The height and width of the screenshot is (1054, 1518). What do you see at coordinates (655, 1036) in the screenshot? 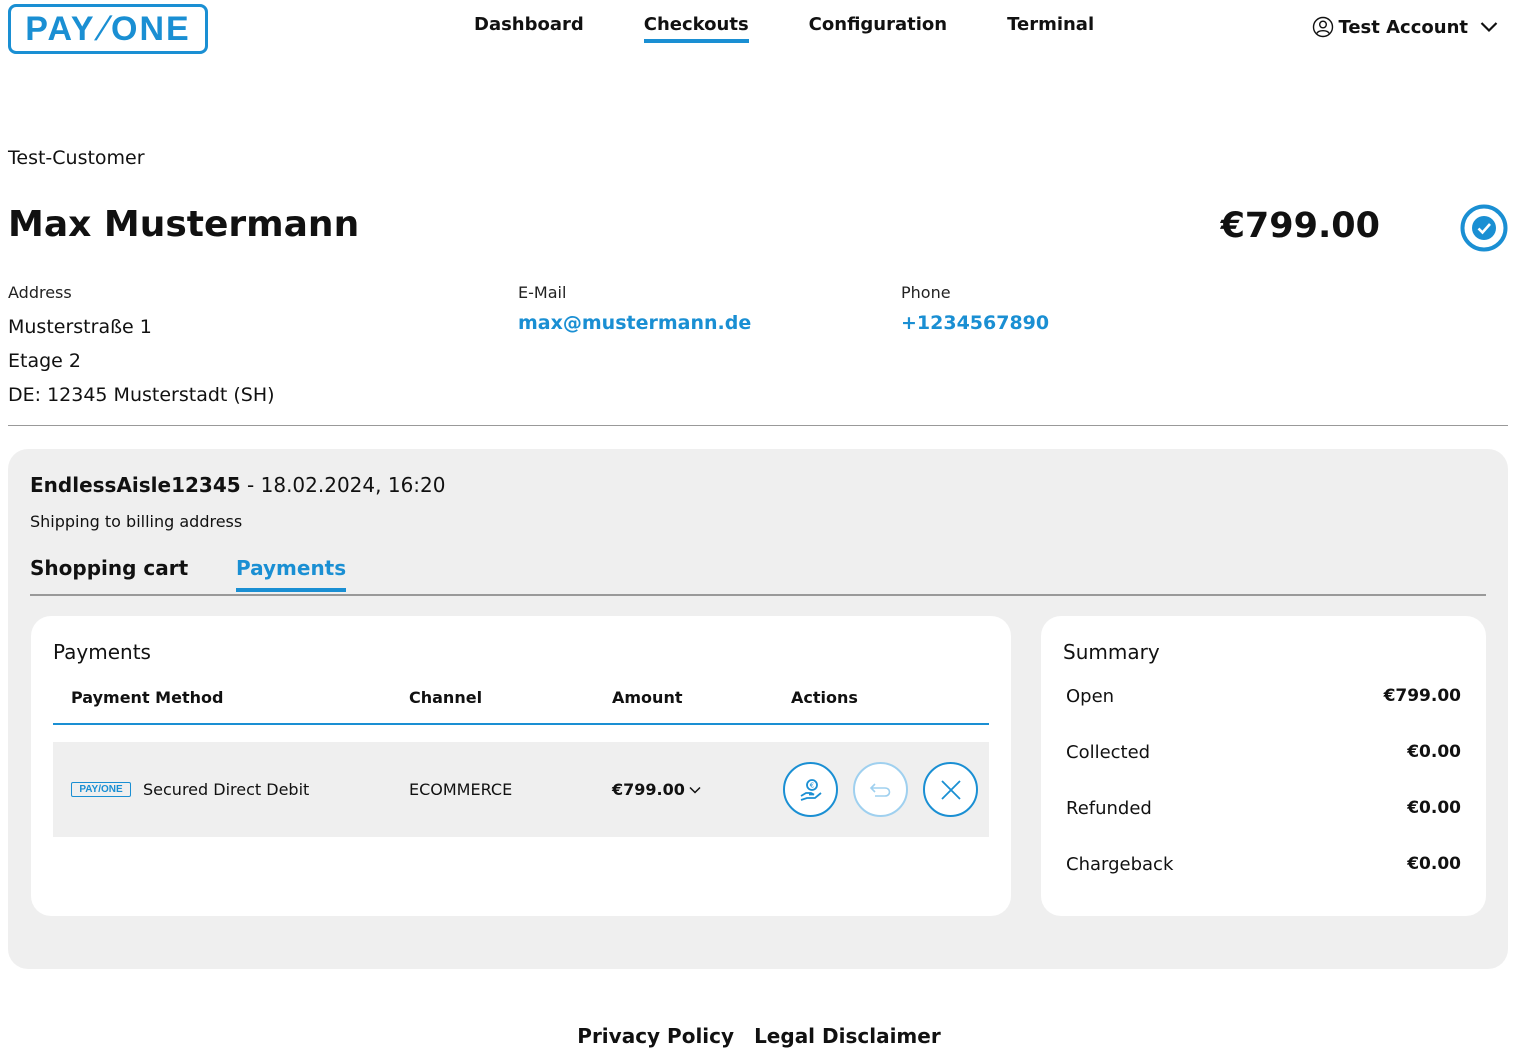
I see `privacy-policy-link: Privacy Policy` at bounding box center [655, 1036].